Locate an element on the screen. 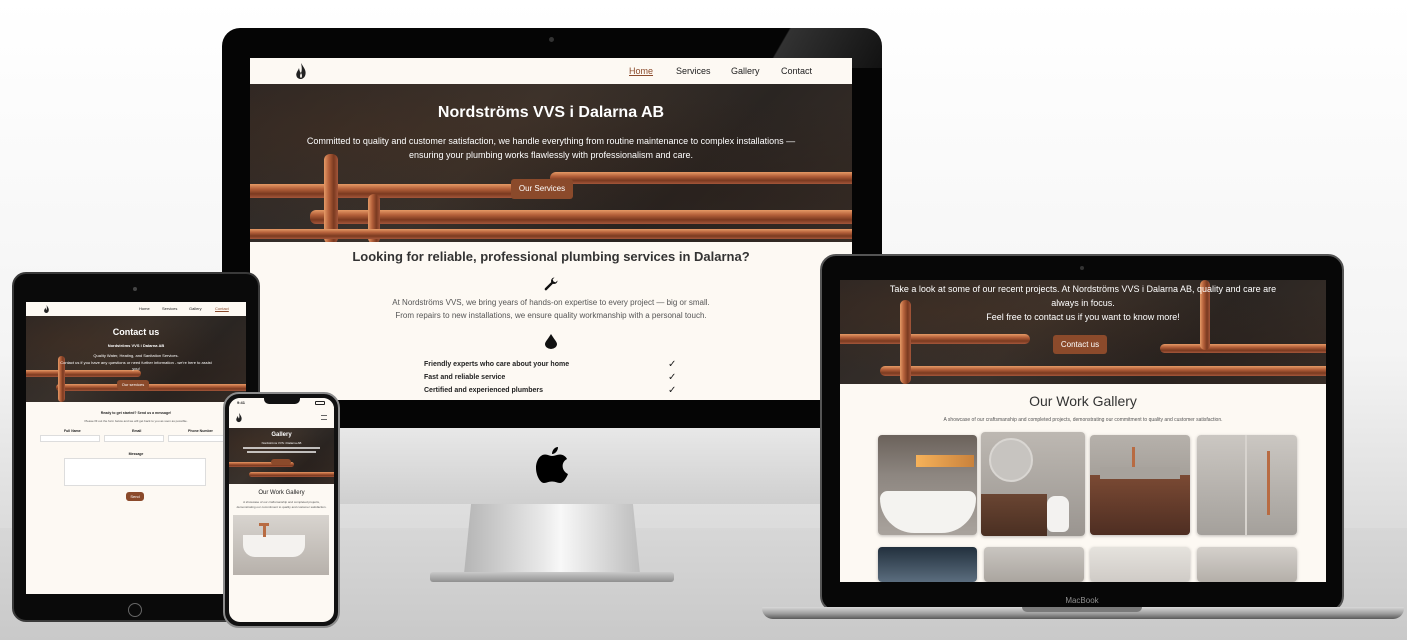 This screenshot has width=1407, height=640. section-title: Our Work Gallery is located at coordinates (1083, 401).